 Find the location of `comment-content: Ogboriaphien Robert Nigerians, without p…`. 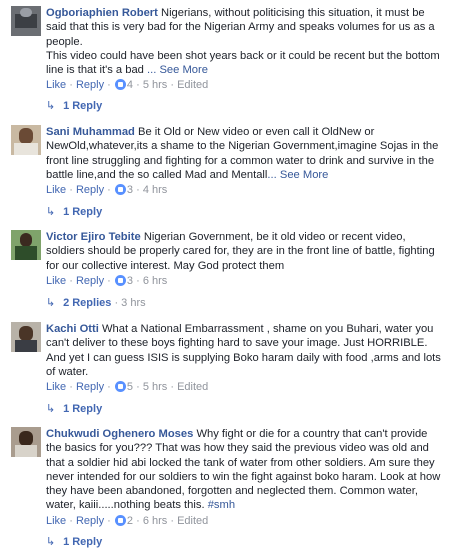

comment-content: Ogboriaphien Robert Nigerians, without p… is located at coordinates (246, 49).